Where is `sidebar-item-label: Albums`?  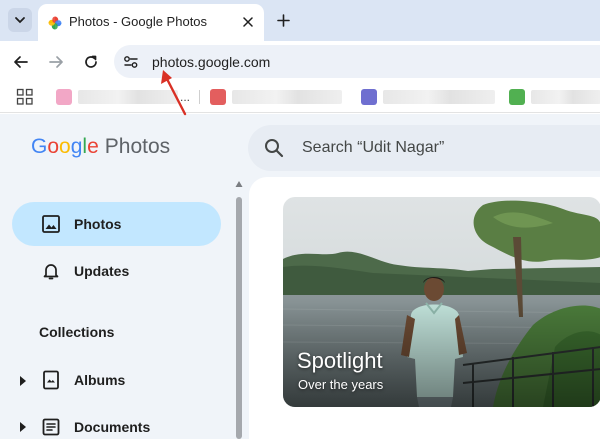 sidebar-item-label: Albums is located at coordinates (100, 380).